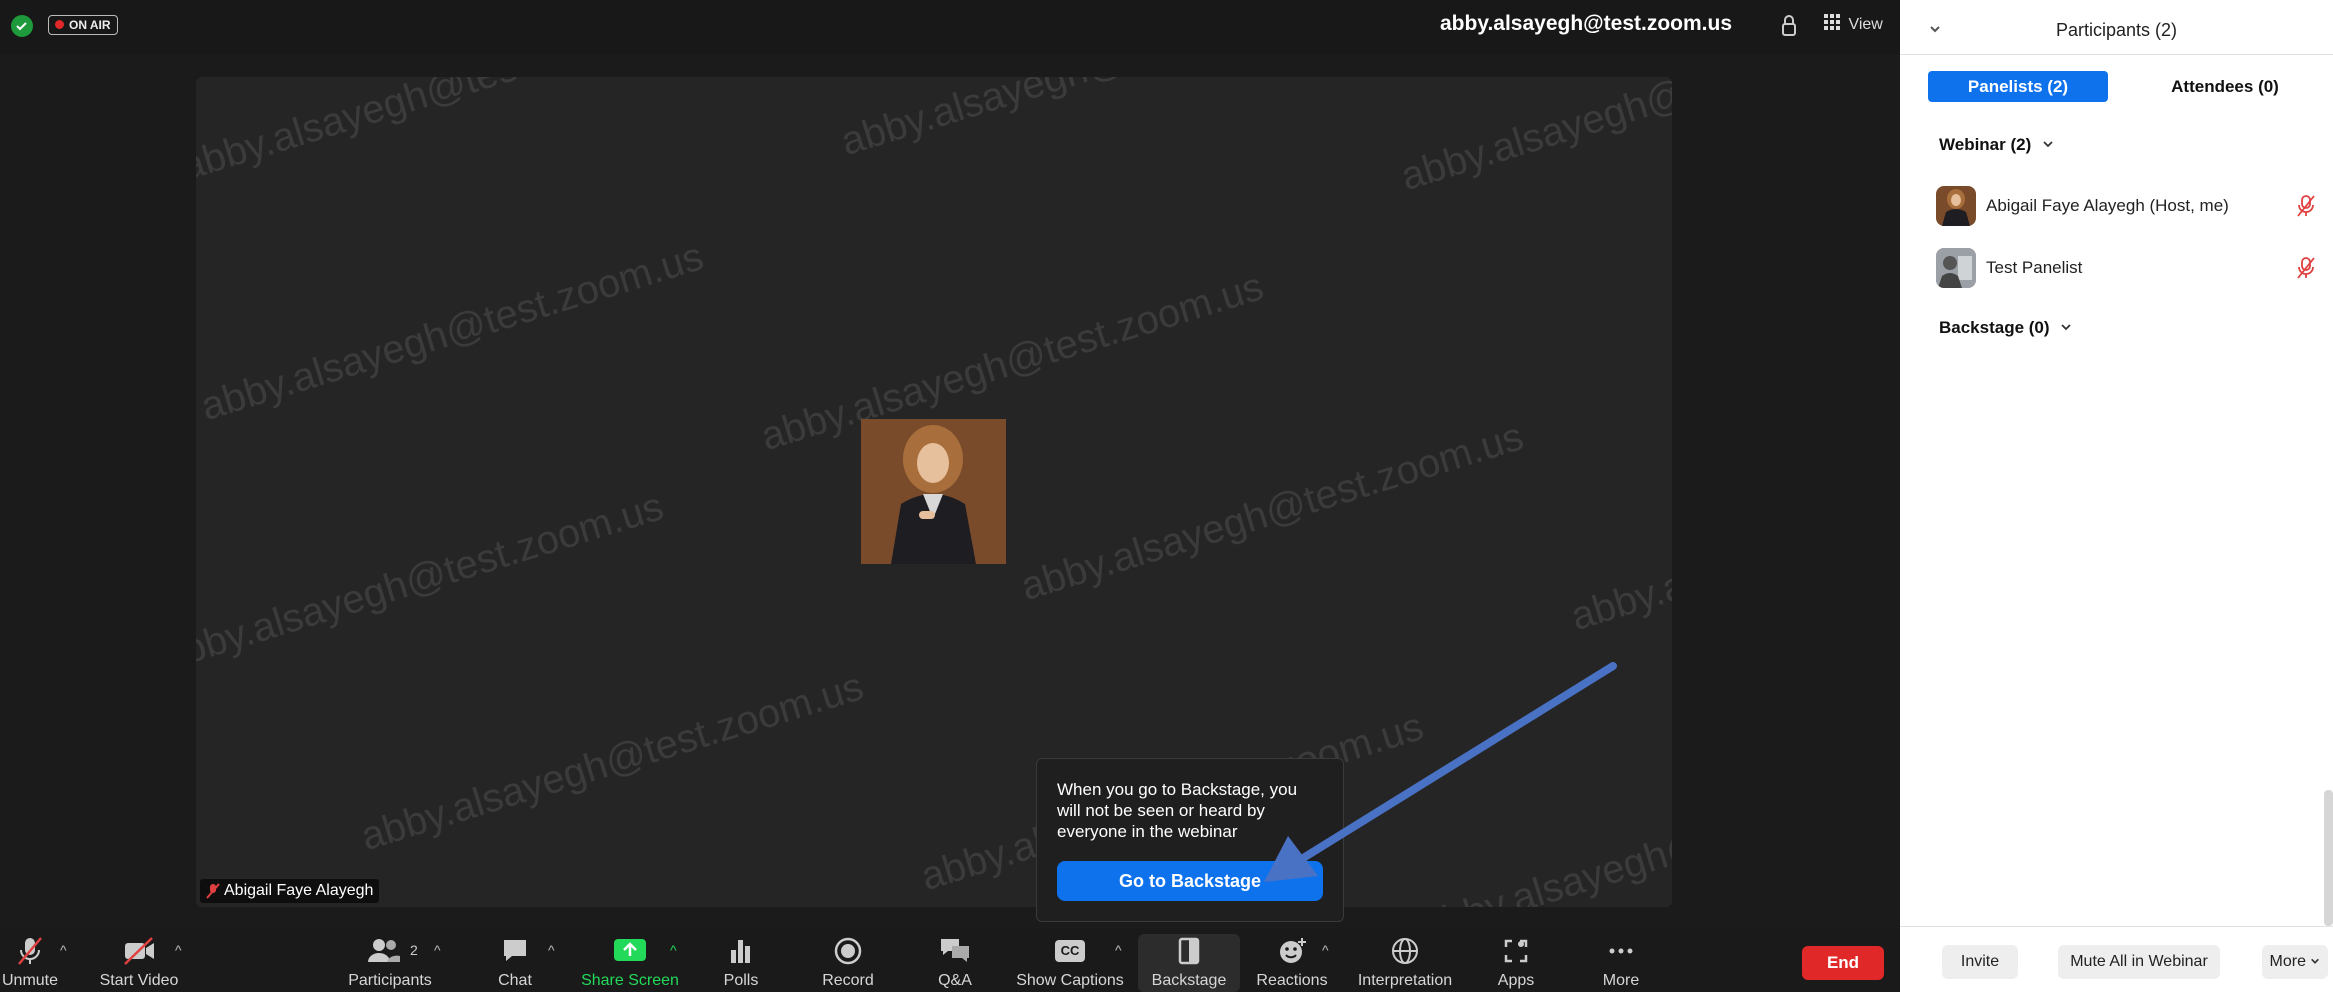 The width and height of the screenshot is (2333, 992). I want to click on show-captions-button: CC Show Captions, so click(1070, 963).